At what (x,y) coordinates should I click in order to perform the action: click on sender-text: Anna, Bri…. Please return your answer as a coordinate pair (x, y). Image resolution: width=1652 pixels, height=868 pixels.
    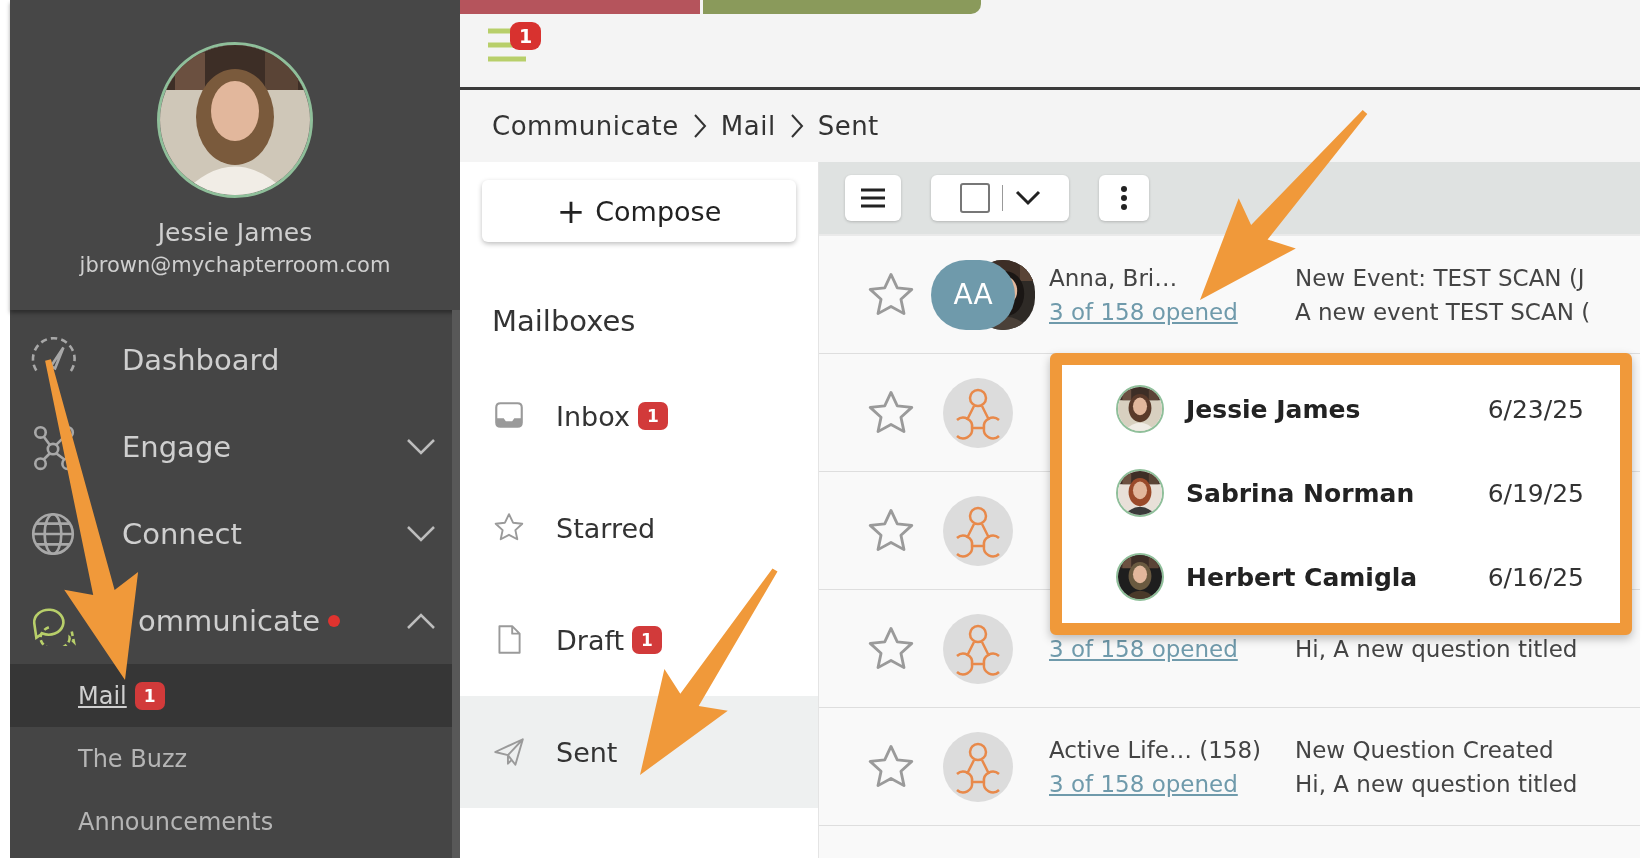
    Looking at the image, I should click on (1114, 277).